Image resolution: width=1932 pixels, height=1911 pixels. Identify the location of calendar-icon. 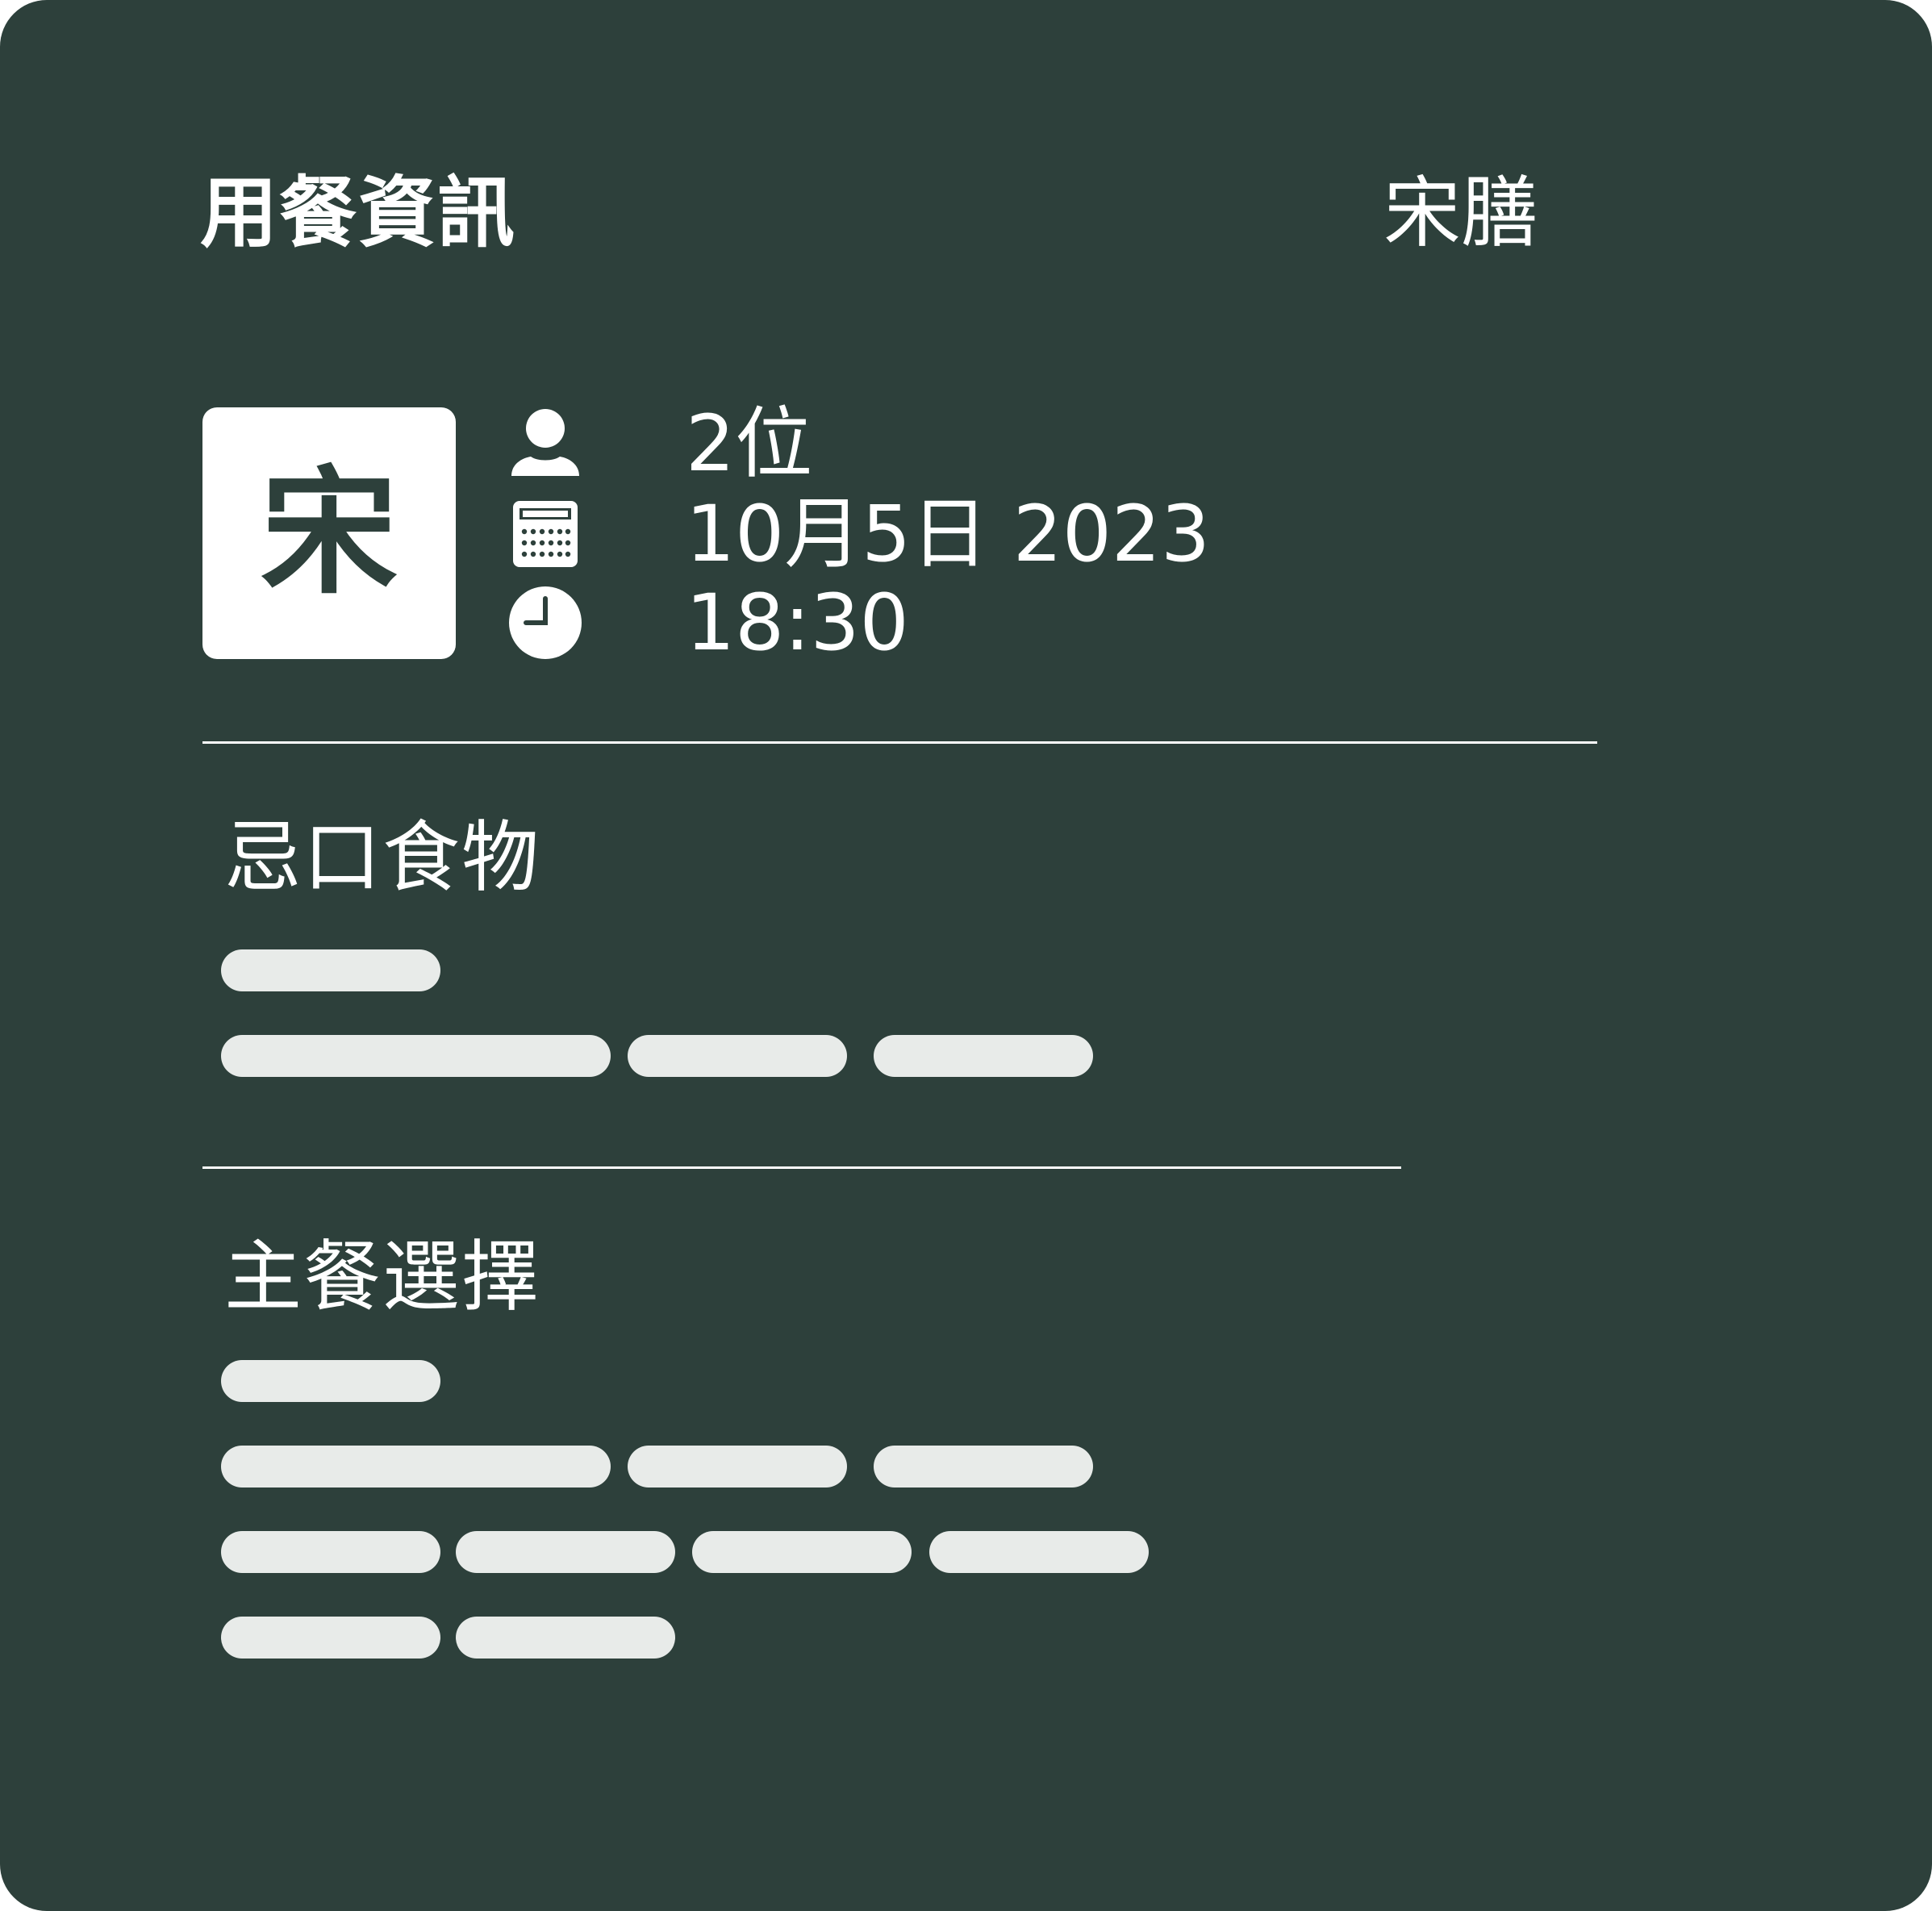
(545, 534).